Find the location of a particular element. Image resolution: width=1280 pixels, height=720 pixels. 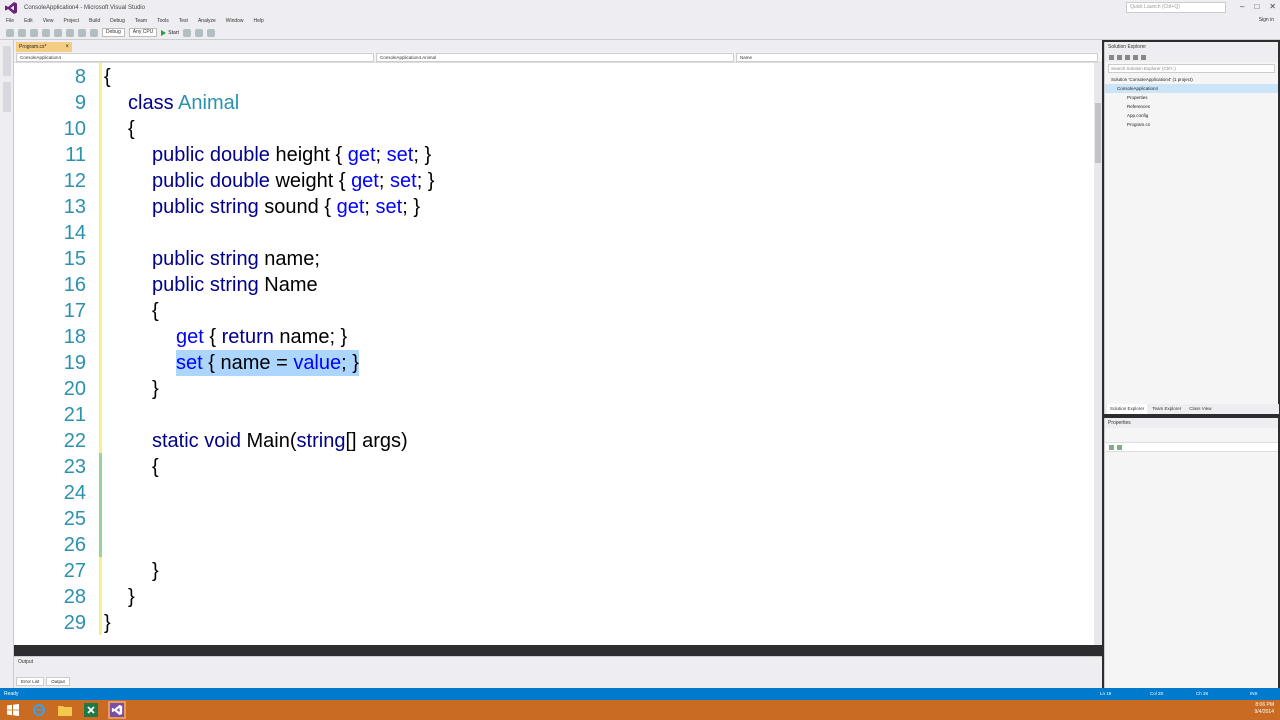

code-line: 17 { is located at coordinates (554, 311).